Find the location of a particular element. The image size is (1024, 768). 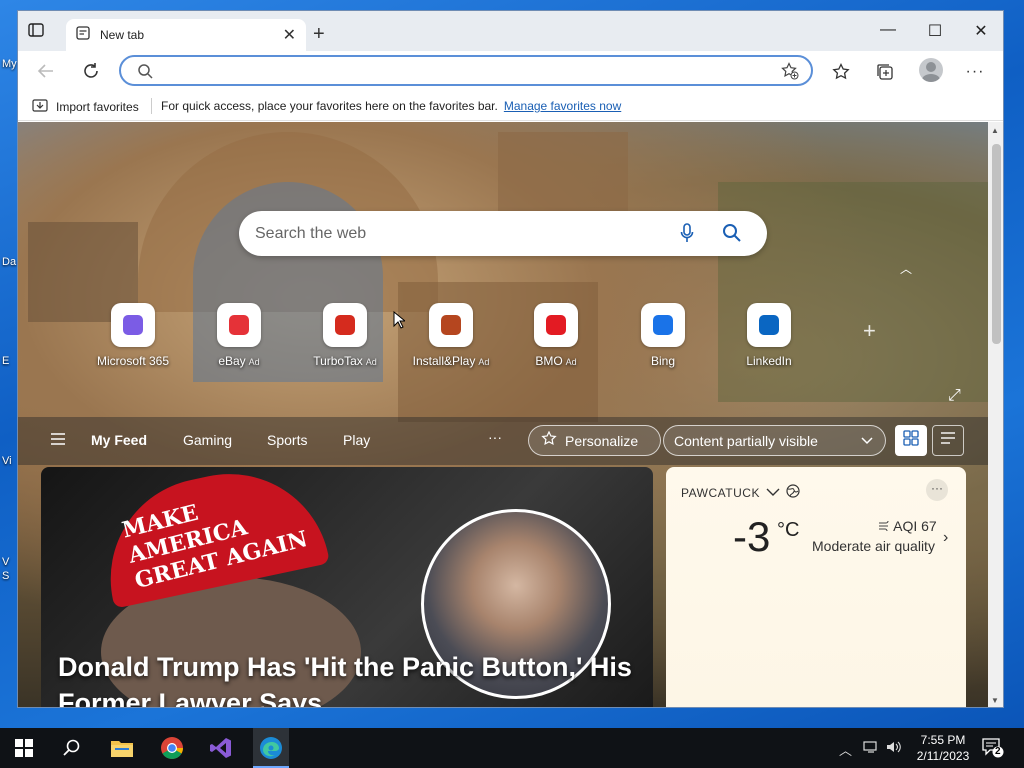

menu-icon is located at coordinates (58, 441).